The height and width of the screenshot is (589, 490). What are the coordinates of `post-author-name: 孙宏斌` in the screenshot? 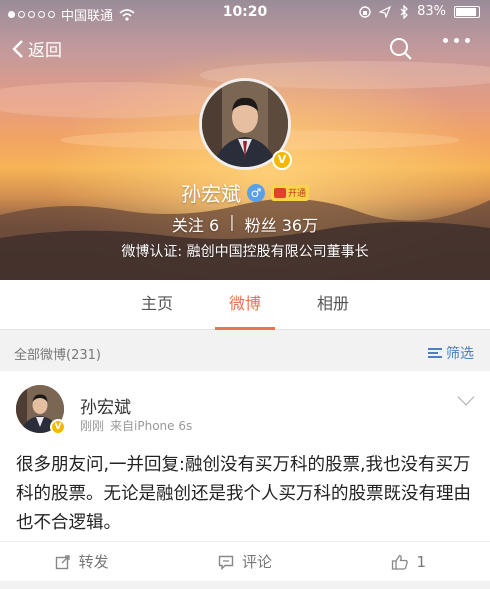 It's located at (105, 405).